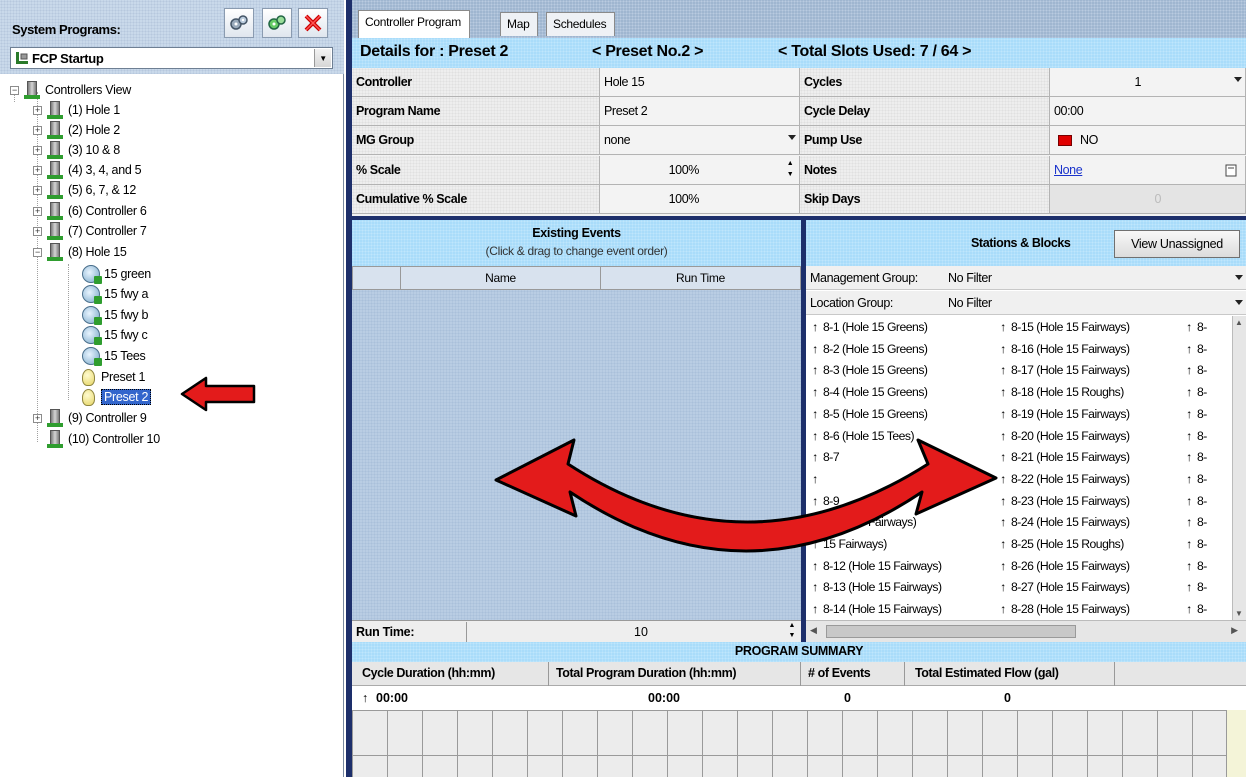  What do you see at coordinates (1148, 82) in the screenshot?
I see `cycles-select: 1` at bounding box center [1148, 82].